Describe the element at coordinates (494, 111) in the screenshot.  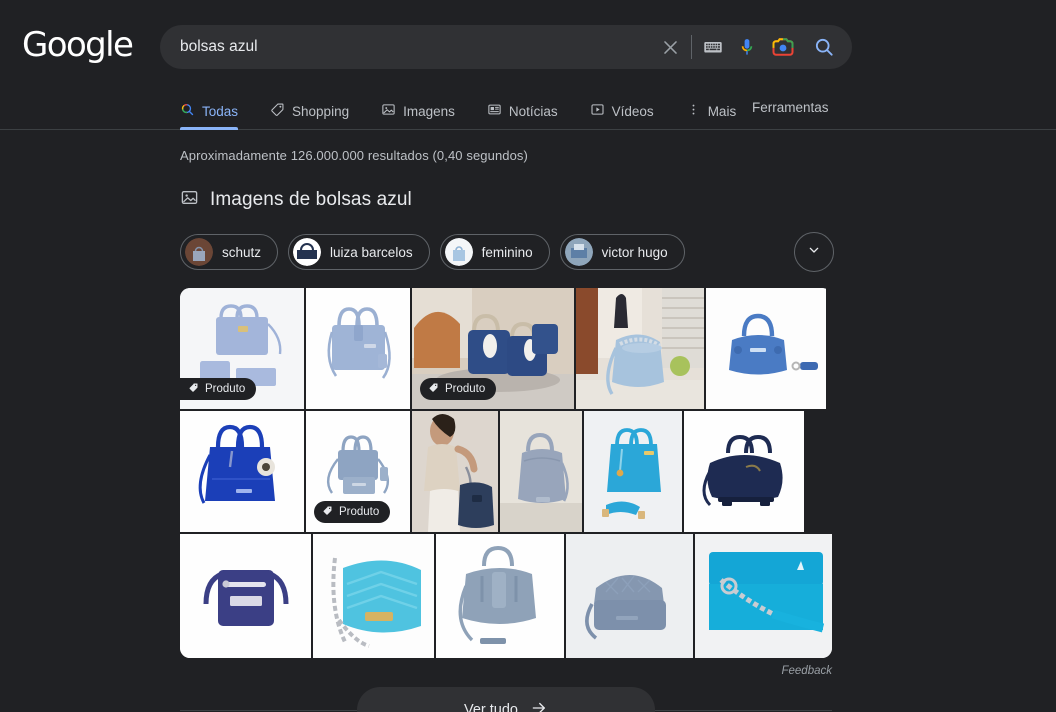
I see `news-icon` at that location.